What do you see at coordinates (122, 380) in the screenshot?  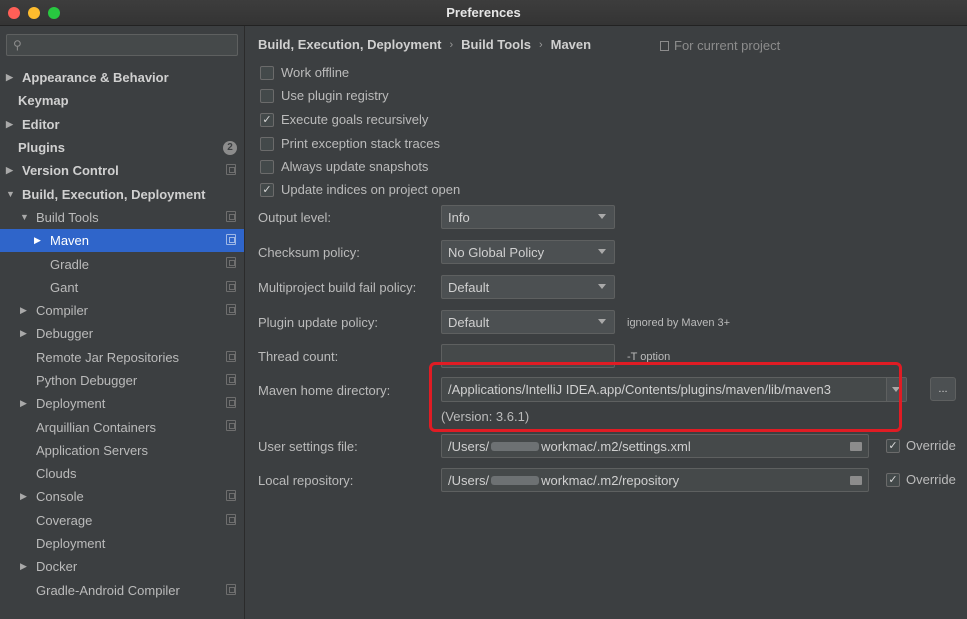 I see `sidebar-item-python-debugger: Python Debugger` at bounding box center [122, 380].